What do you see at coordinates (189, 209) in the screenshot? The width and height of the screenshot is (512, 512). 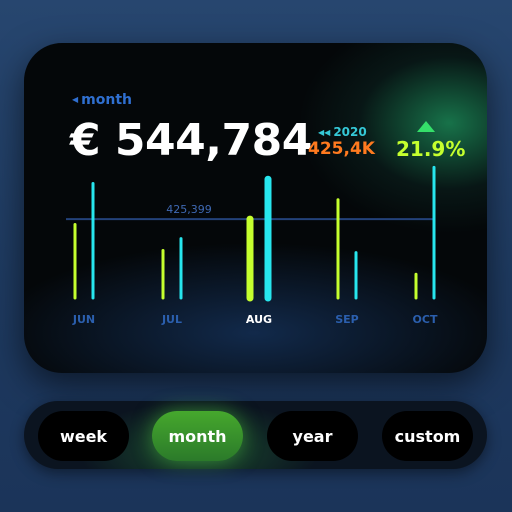 I see `reference-line-label: 425,399` at bounding box center [189, 209].